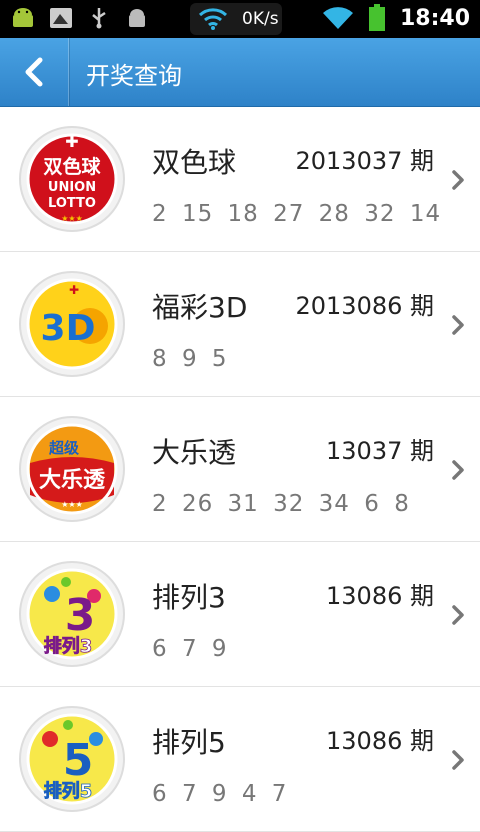 Image resolution: width=480 pixels, height=832 pixels. What do you see at coordinates (189, 597) in the screenshot?
I see `lottery-name: 排列3` at bounding box center [189, 597].